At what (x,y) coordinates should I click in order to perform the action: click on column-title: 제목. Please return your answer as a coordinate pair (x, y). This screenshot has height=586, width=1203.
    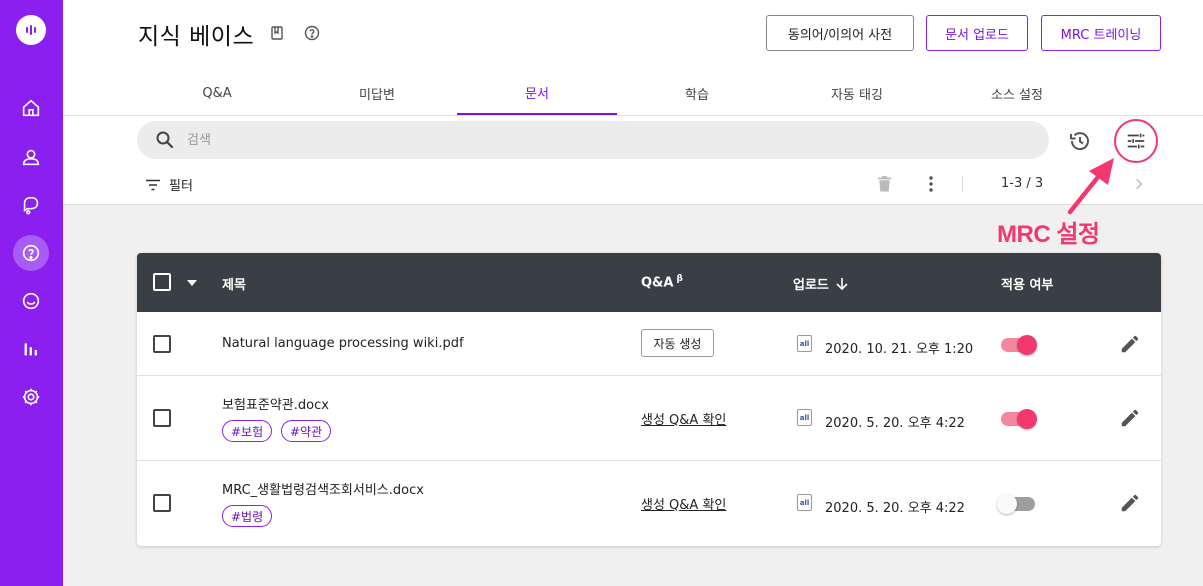
    Looking at the image, I should click on (234, 285).